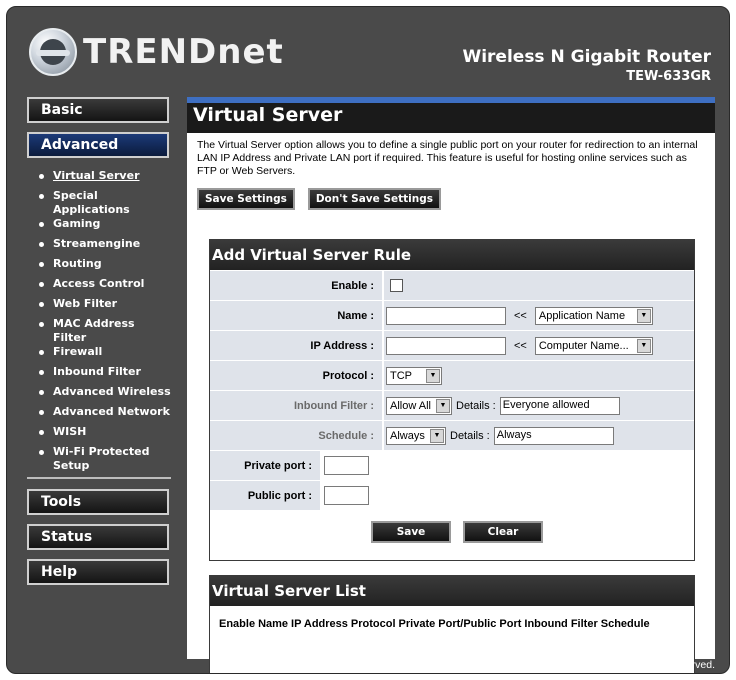 This screenshot has width=736, height=680. I want to click on sidebar-item-wish: WISH, so click(99, 435).